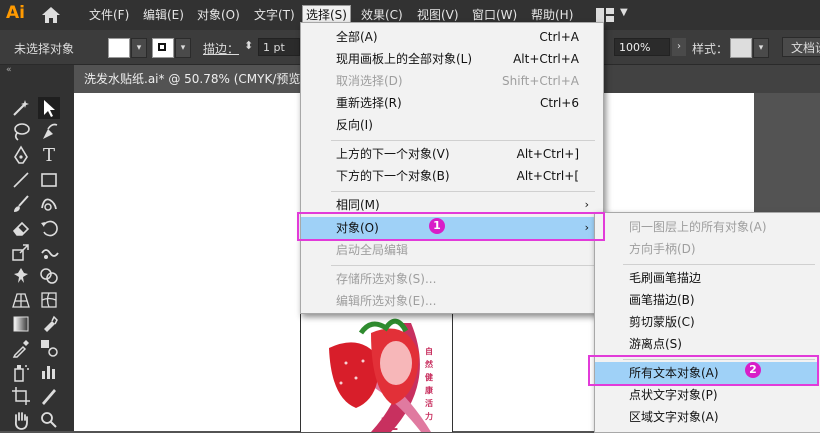 This screenshot has height=433, width=820. I want to click on opacity-field: 100%, so click(642, 47).